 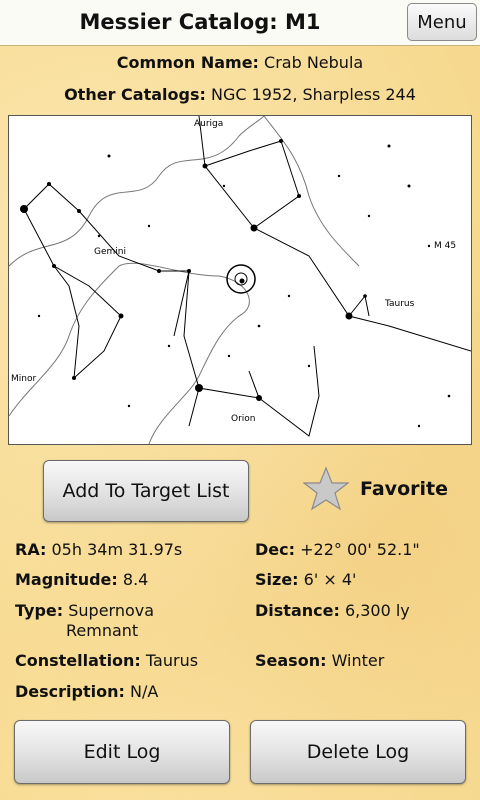 What do you see at coordinates (445, 246) in the screenshot?
I see `map-label-m45: M 45` at bounding box center [445, 246].